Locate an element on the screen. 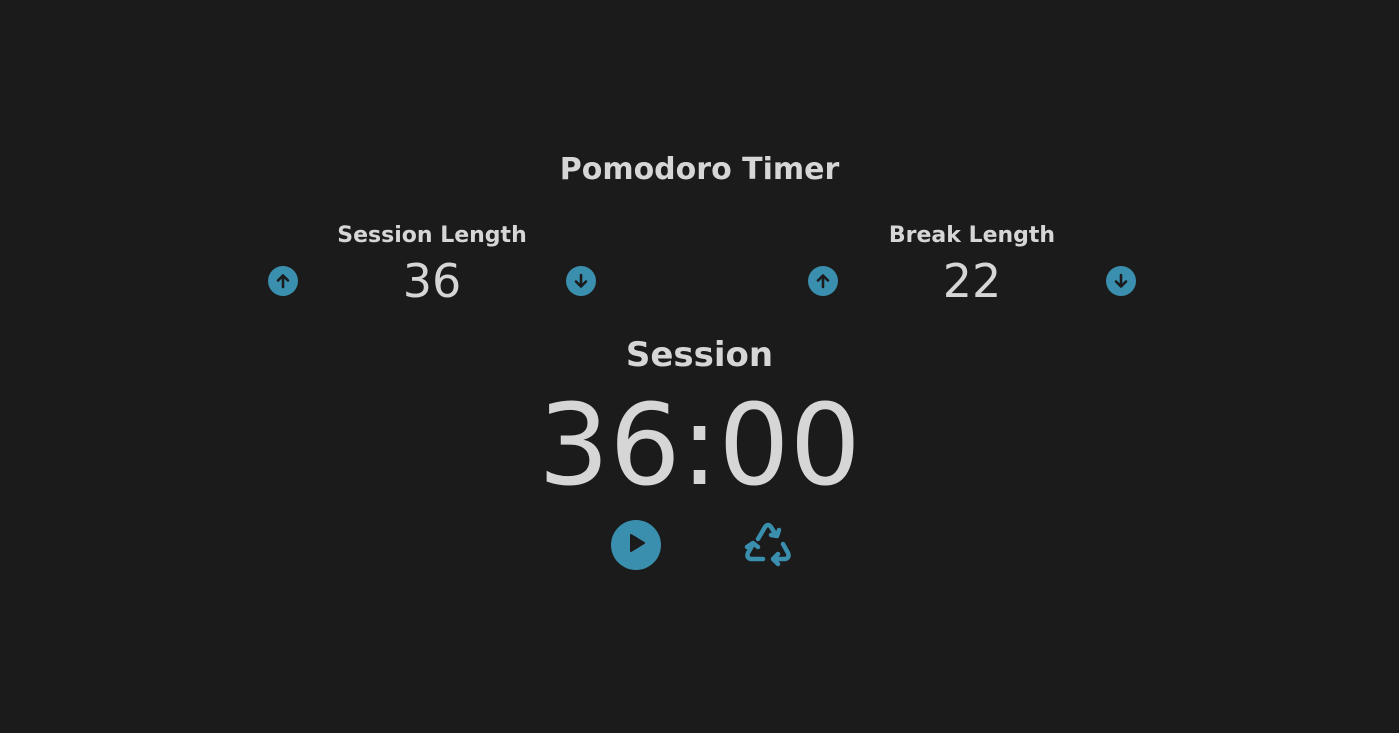 The image size is (1399, 733). break-decrement-button is located at coordinates (1121, 281).